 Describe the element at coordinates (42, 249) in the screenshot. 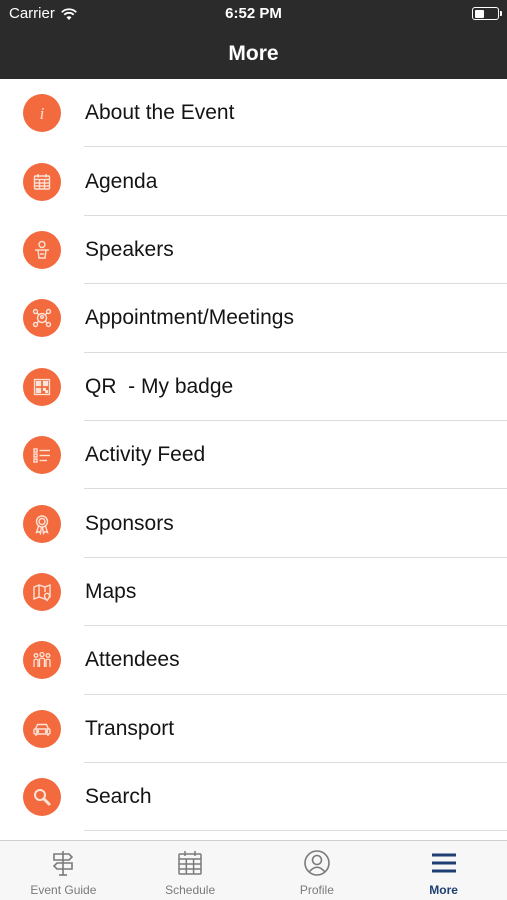

I see `speaker-podium-icon` at that location.